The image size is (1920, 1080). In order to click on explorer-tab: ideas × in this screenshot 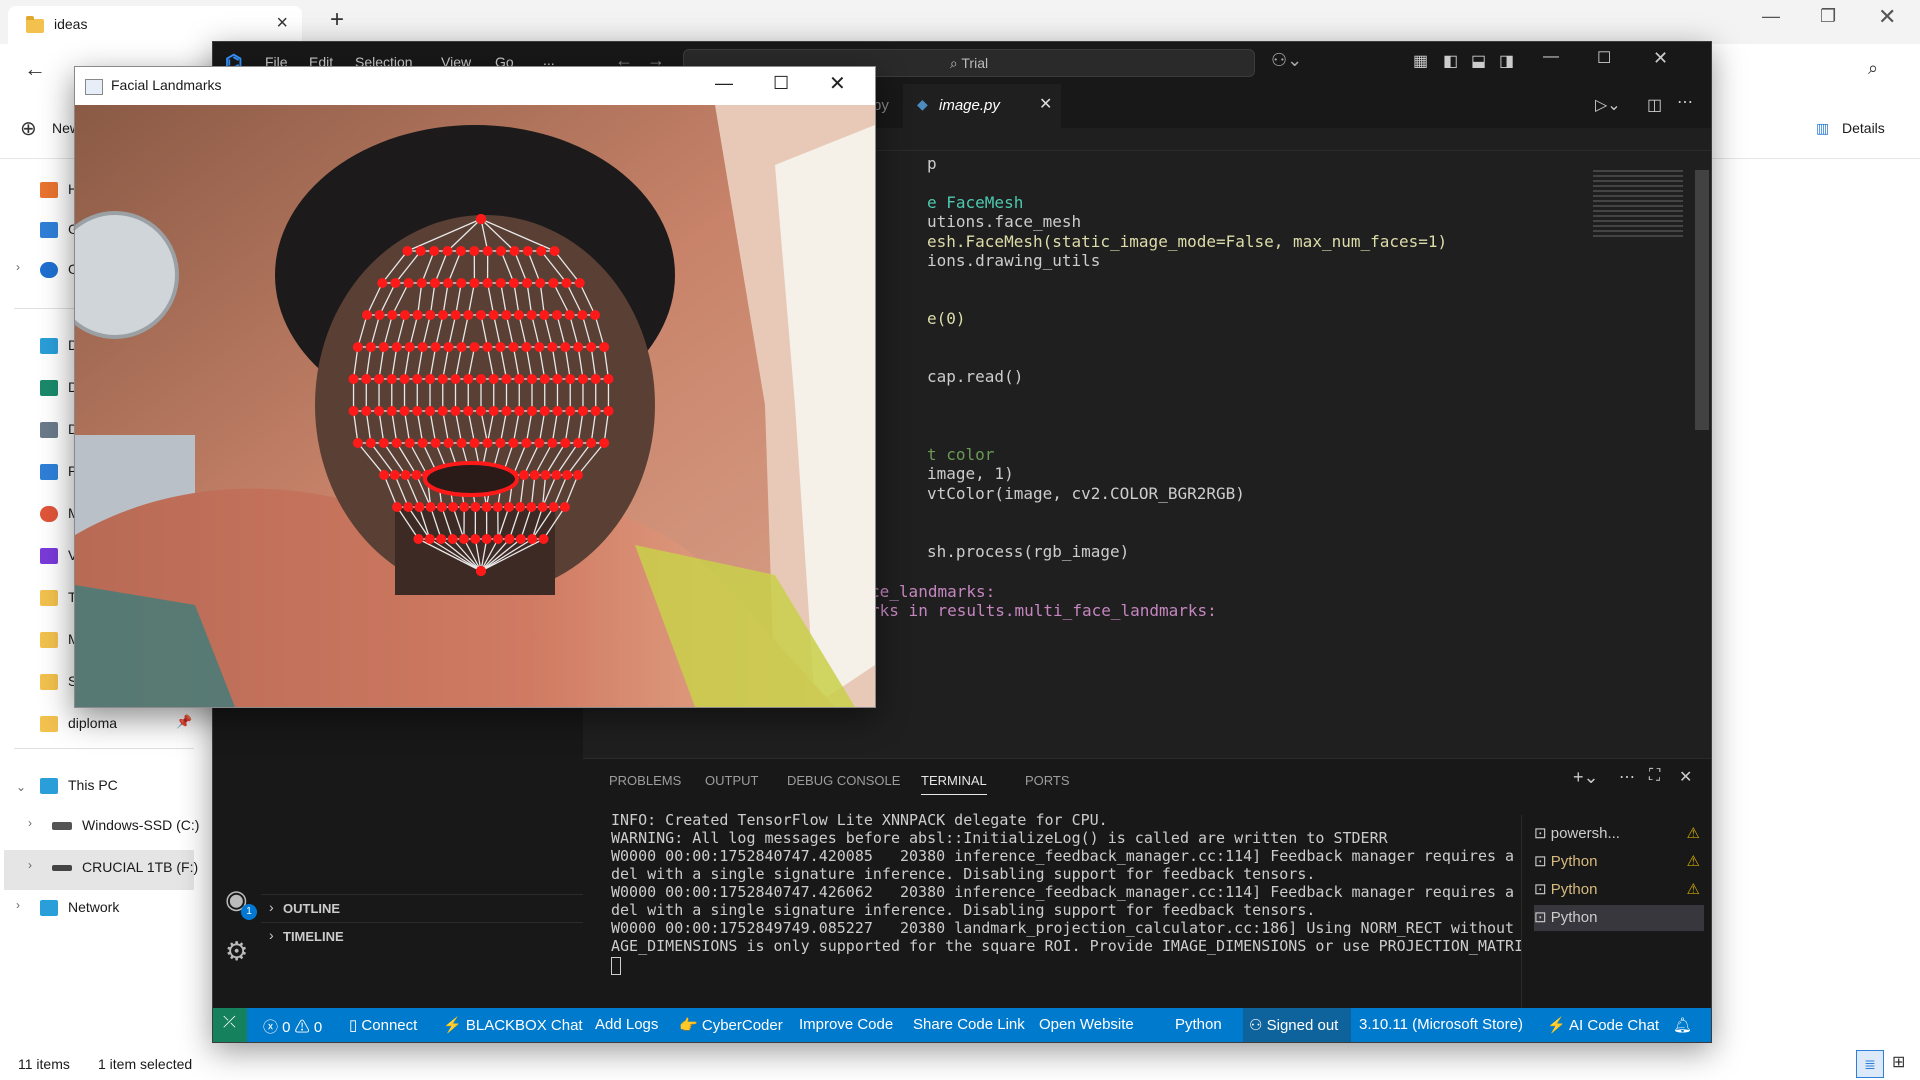, I will do `click(155, 25)`.